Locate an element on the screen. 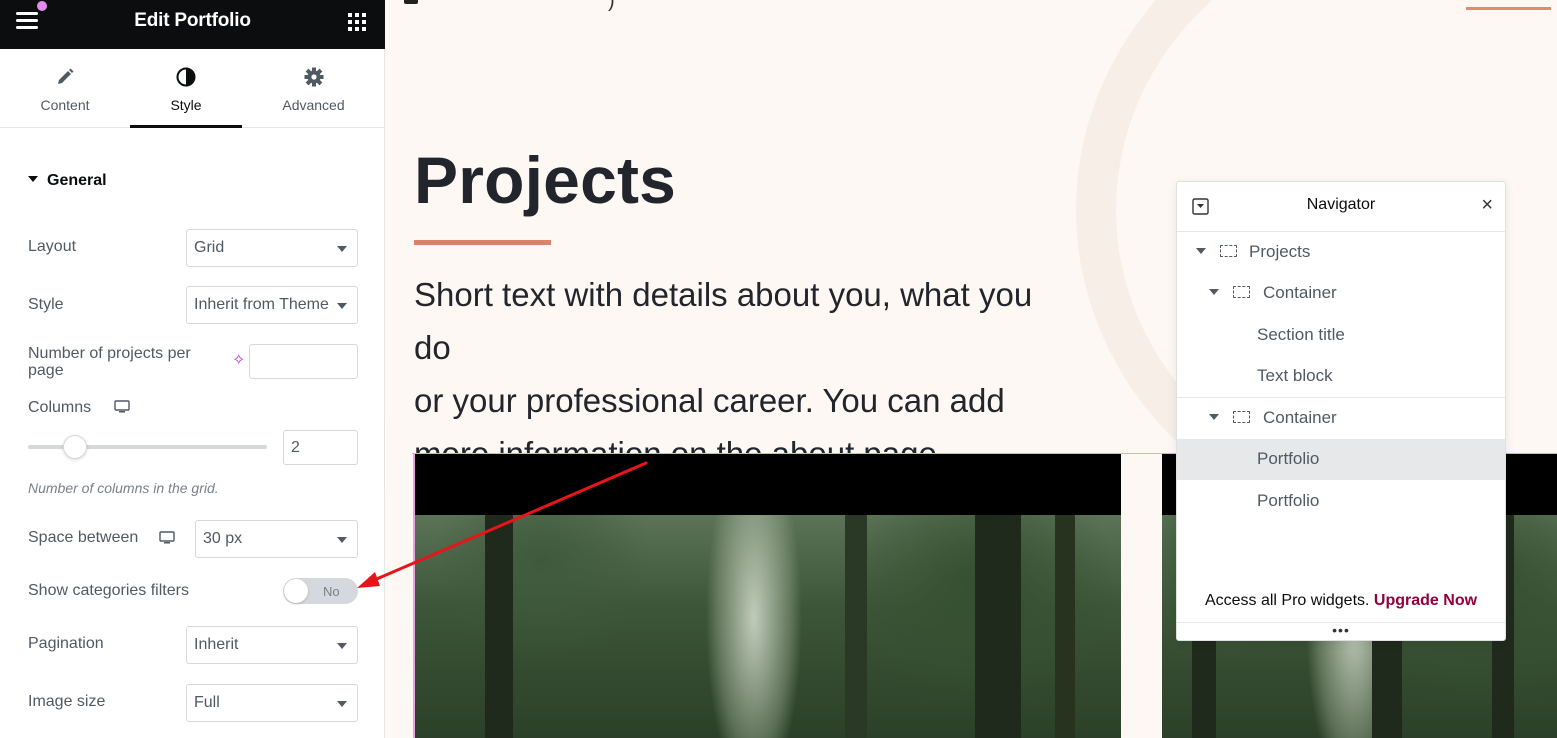  nav-item-label: Text block is located at coordinates (1295, 375).